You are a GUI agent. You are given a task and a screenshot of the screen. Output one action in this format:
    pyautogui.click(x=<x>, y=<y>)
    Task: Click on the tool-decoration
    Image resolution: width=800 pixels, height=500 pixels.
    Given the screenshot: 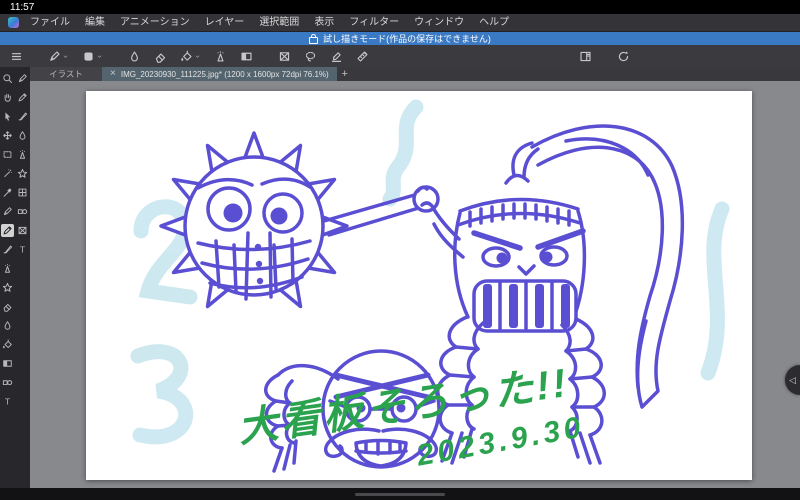 What is the action you would take?
    pyautogui.click(x=7, y=287)
    